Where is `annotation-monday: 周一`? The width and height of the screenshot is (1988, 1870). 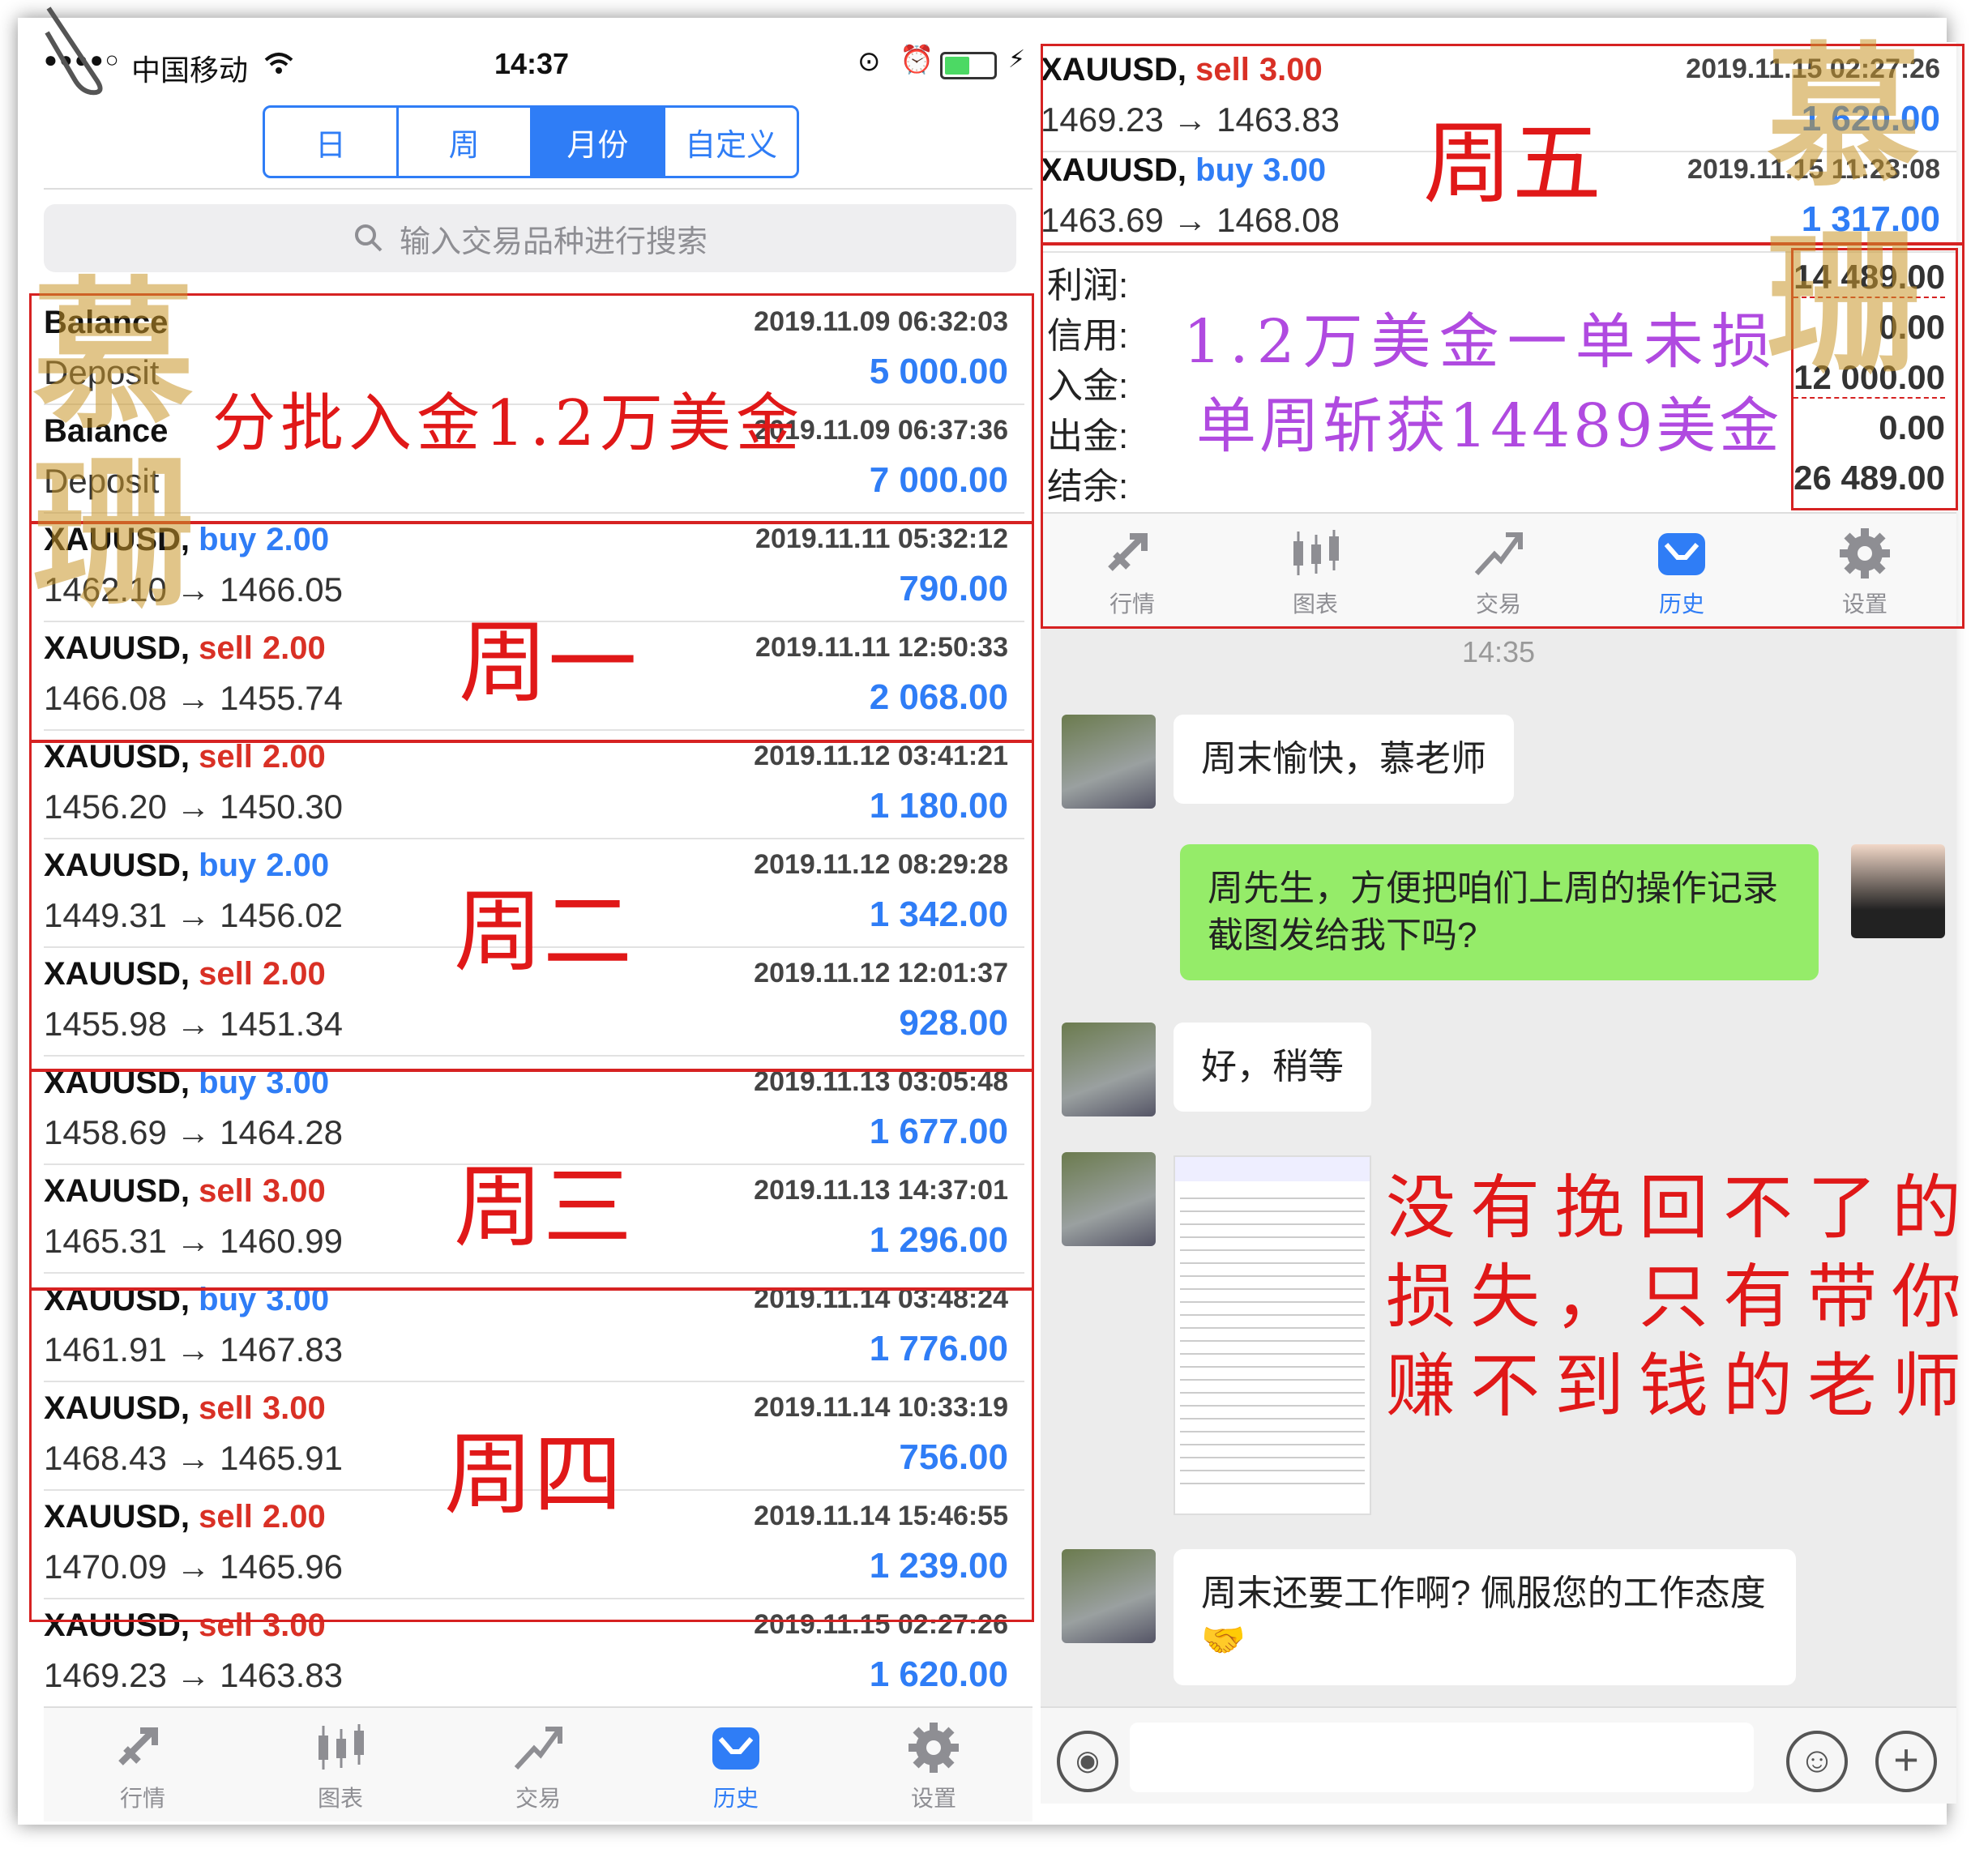 annotation-monday: 周一 is located at coordinates (548, 663).